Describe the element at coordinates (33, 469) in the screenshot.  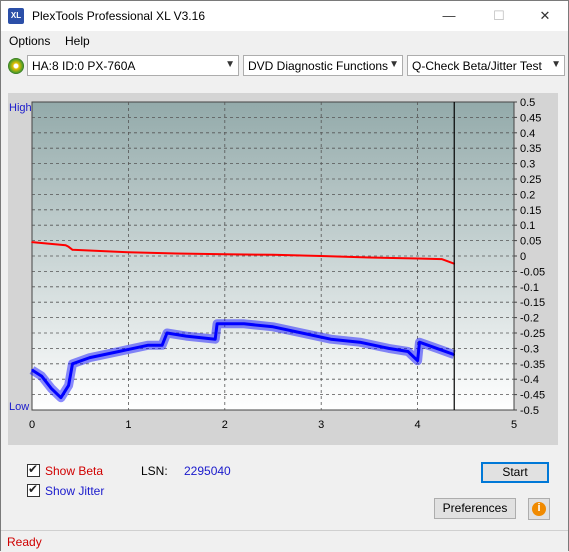
I see `show-beta-checkbox` at that location.